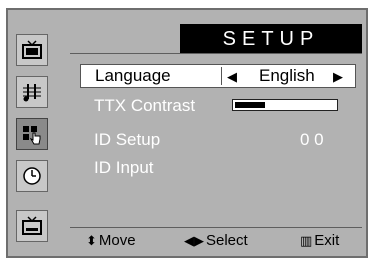 This screenshot has width=376, height=264. Describe the element at coordinates (306, 240) in the screenshot. I see `menu-icon: ▥` at that location.